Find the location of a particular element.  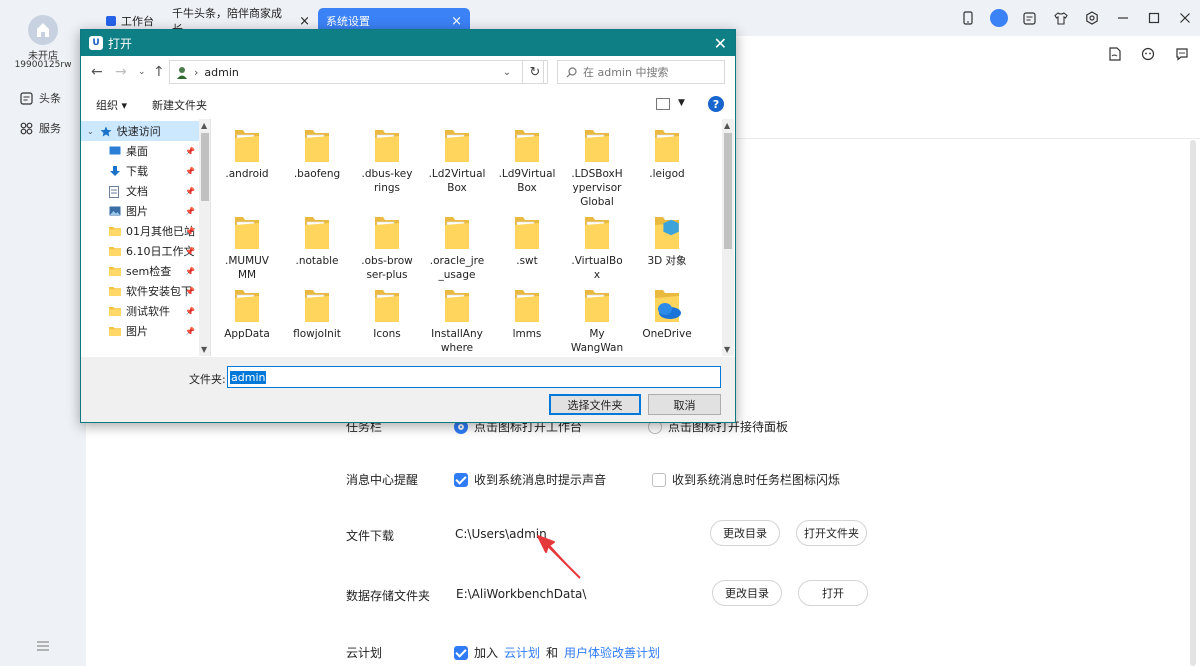

nav-item: 测试软件 📌 is located at coordinates (140, 311).